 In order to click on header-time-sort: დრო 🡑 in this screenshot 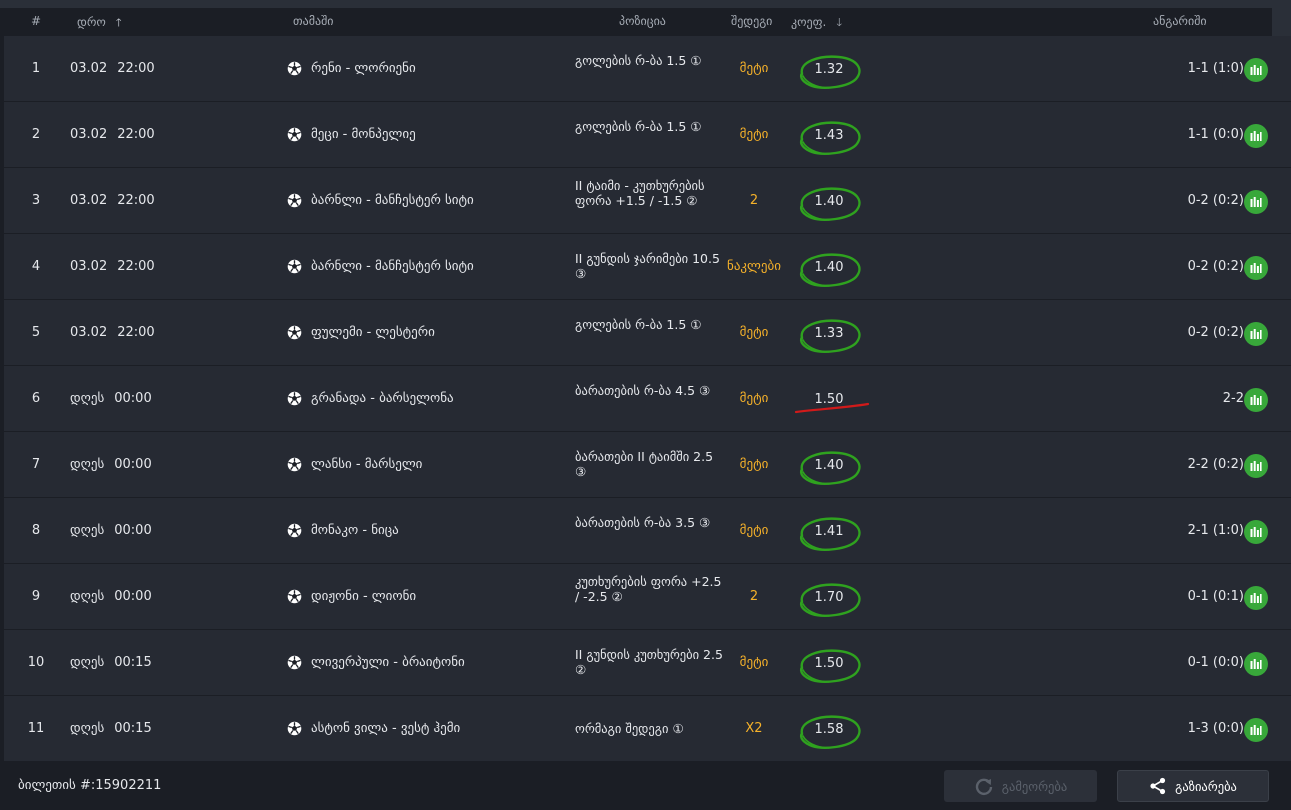, I will do `click(99, 23)`.